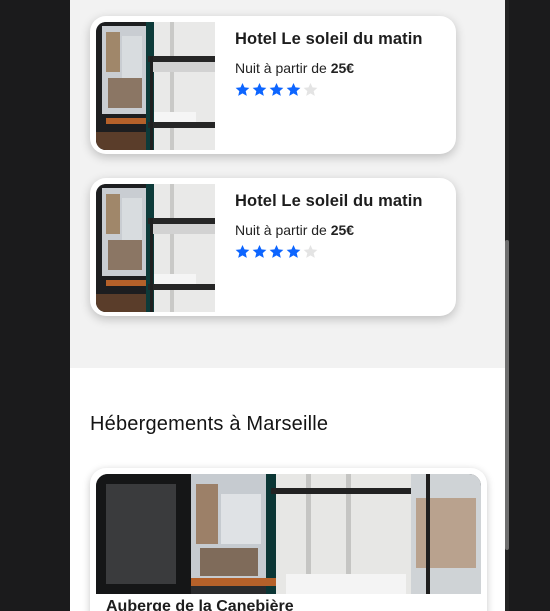 Image resolution: width=550 pixels, height=611 pixels. What do you see at coordinates (200, 604) in the screenshot?
I see `hotel-name: Auberge de la Canebière` at bounding box center [200, 604].